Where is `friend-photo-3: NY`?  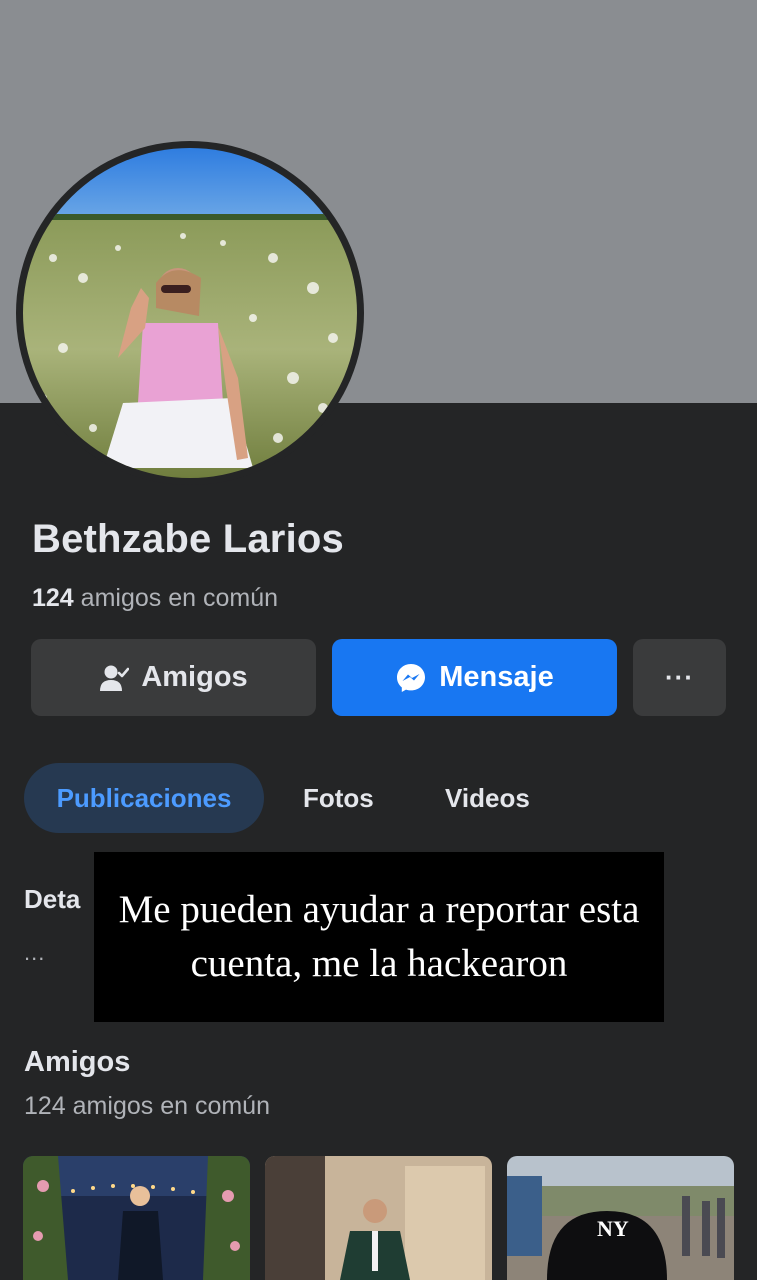 friend-photo-3: NY is located at coordinates (620, 1218).